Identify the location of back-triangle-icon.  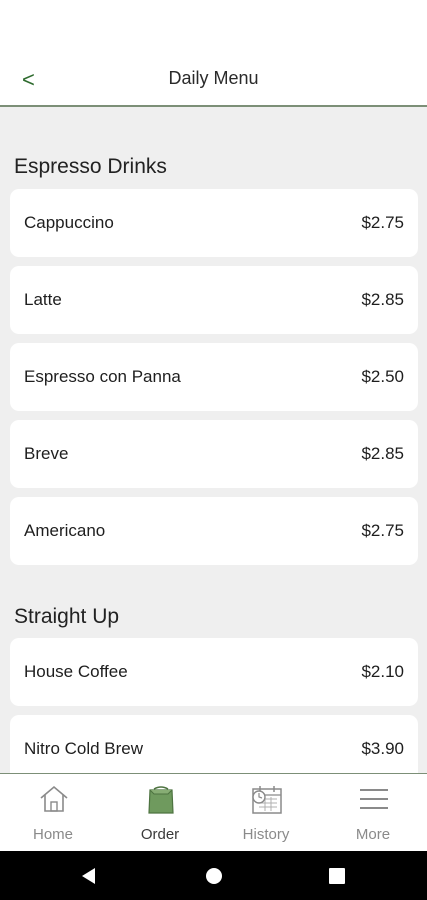
(89, 876).